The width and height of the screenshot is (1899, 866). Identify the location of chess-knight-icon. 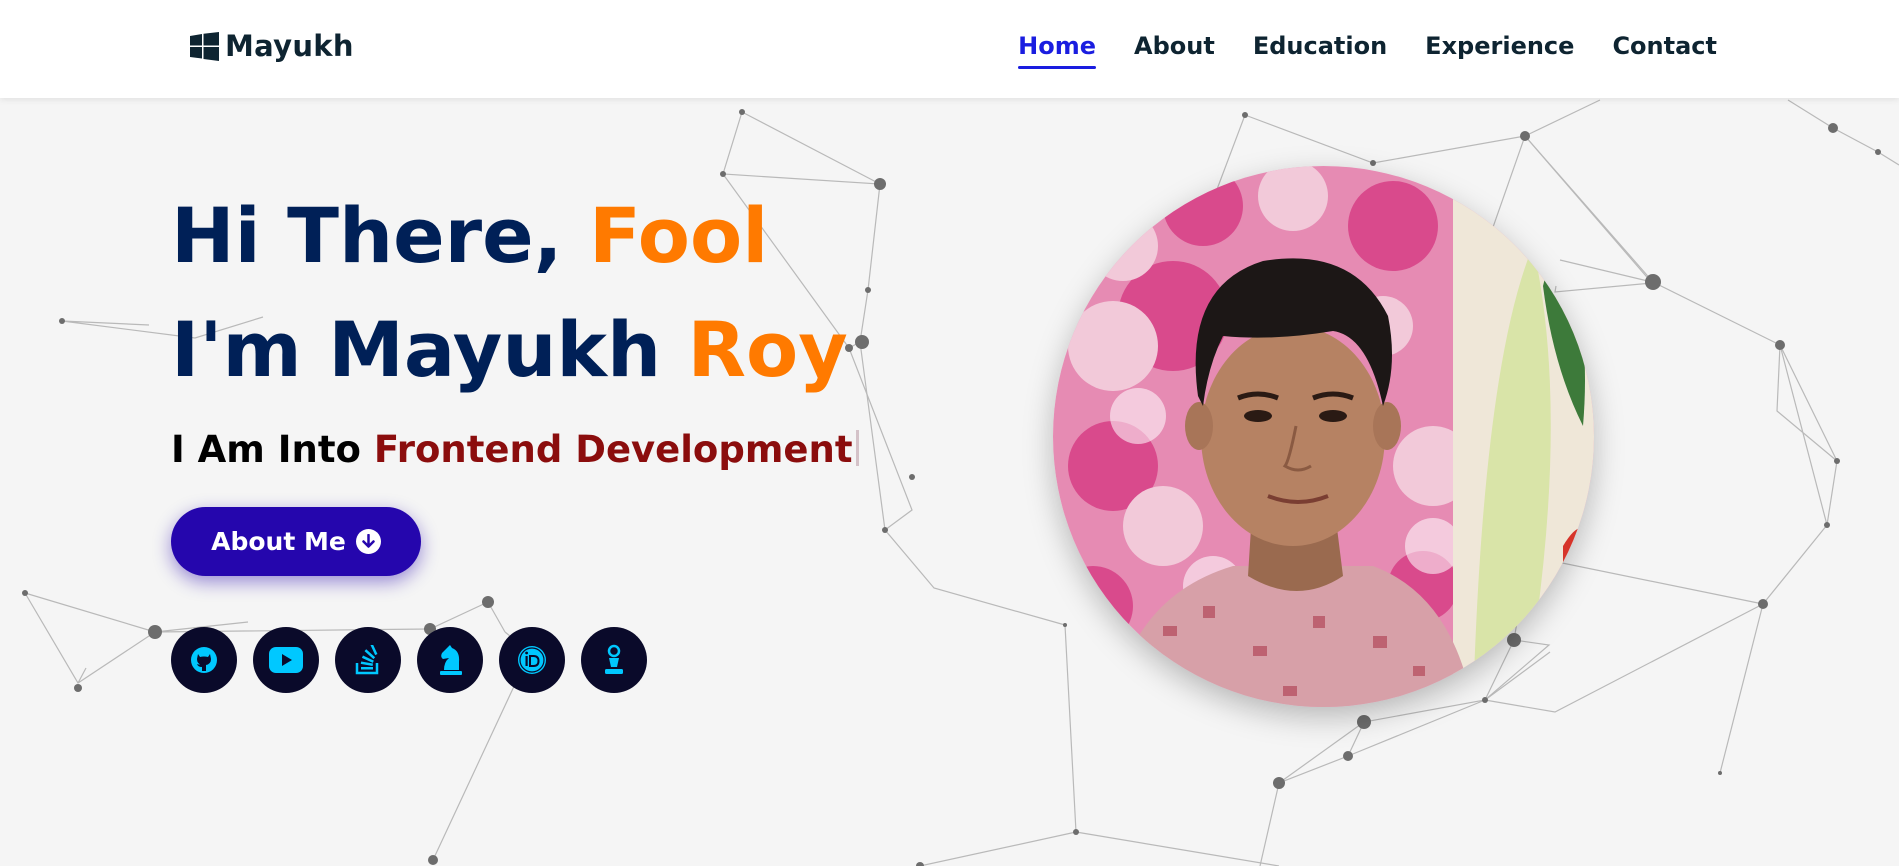
(451, 660).